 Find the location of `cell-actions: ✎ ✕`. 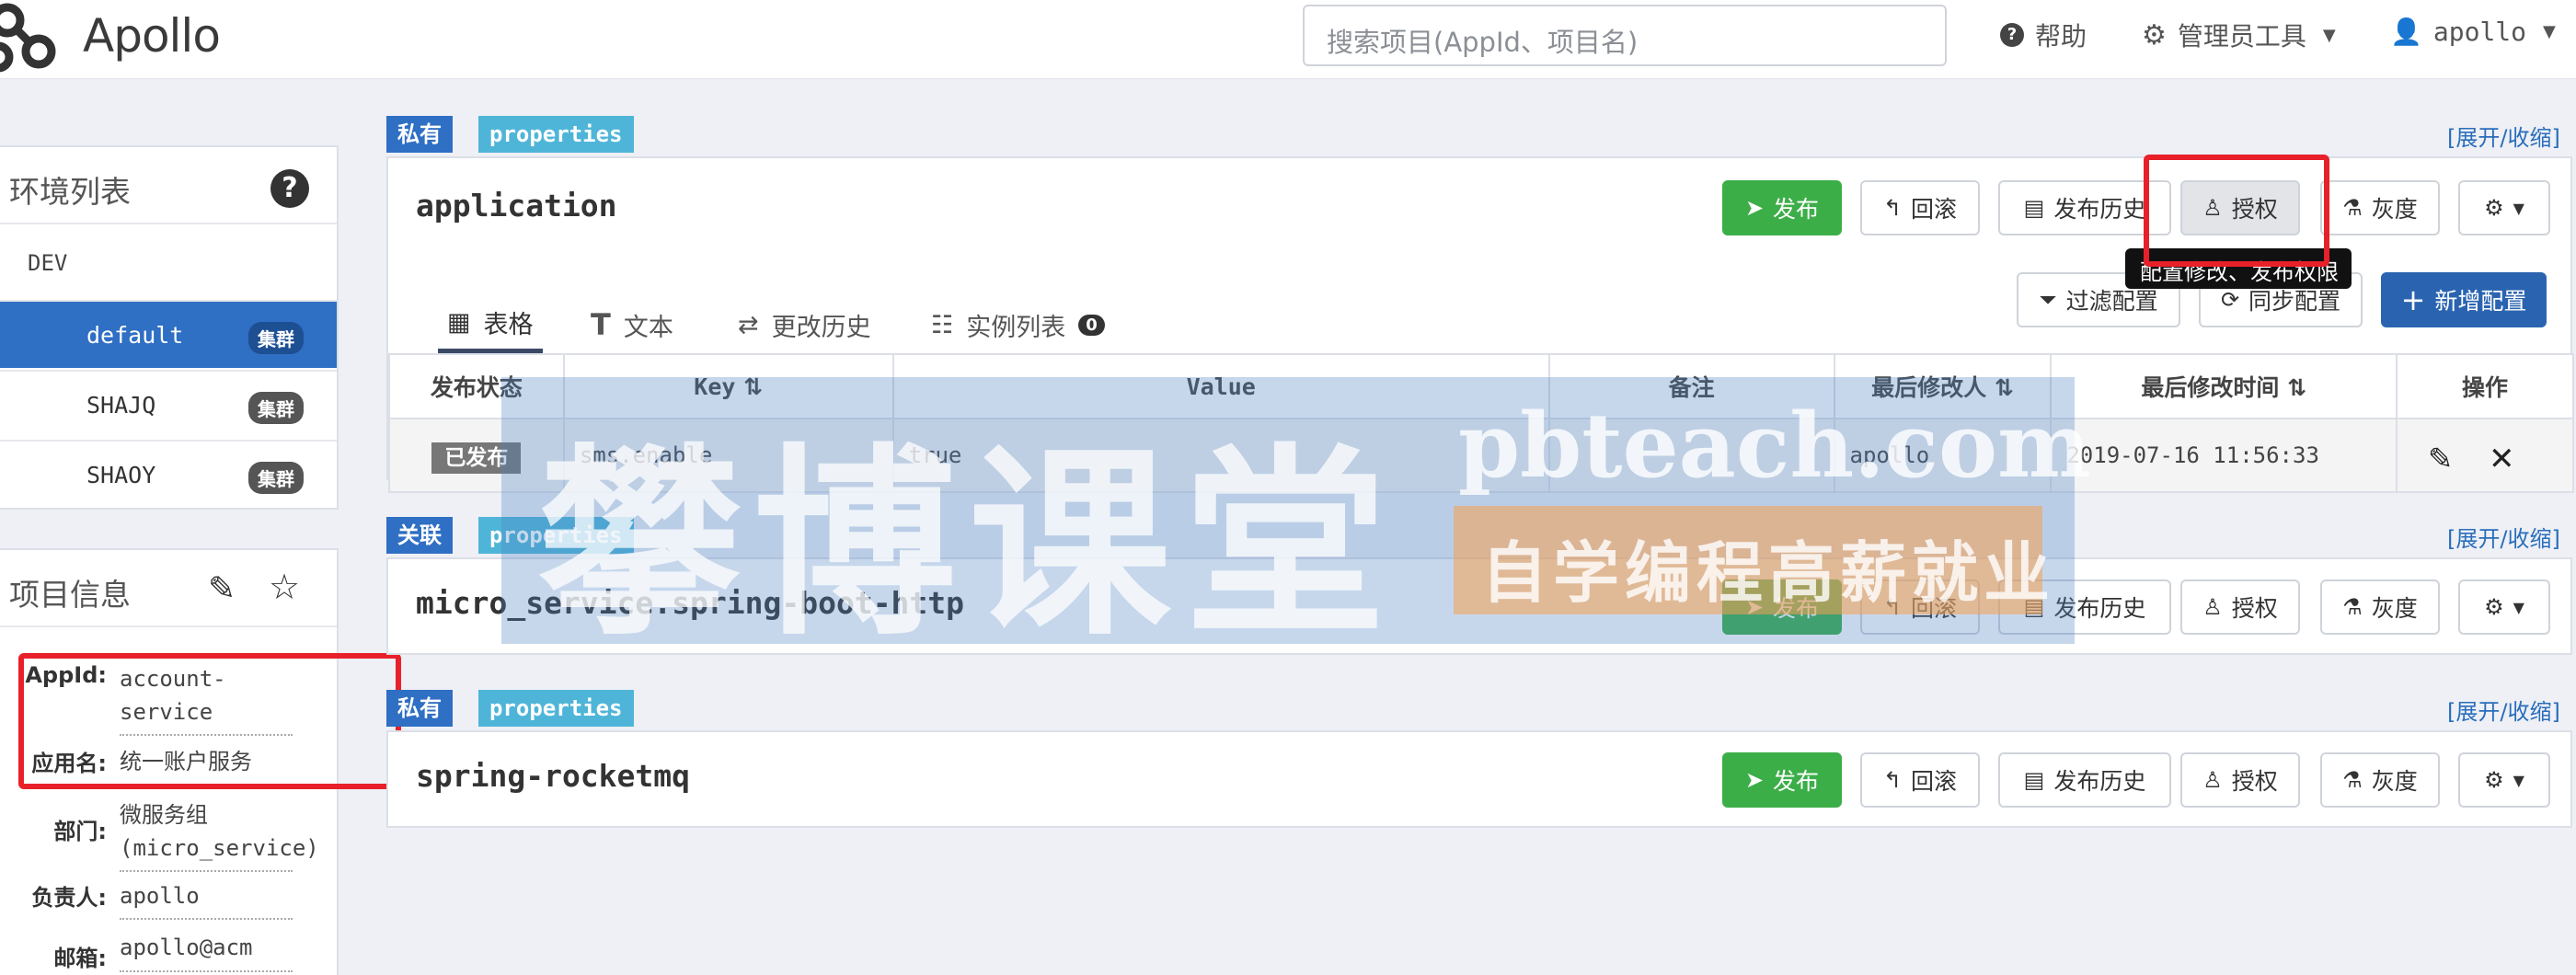

cell-actions: ✎ ✕ is located at coordinates (2485, 455).